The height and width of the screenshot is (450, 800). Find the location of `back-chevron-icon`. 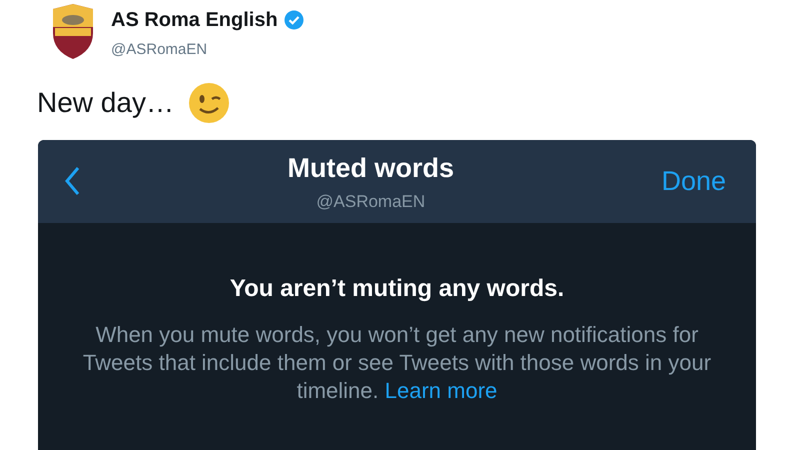

back-chevron-icon is located at coordinates (72, 181).